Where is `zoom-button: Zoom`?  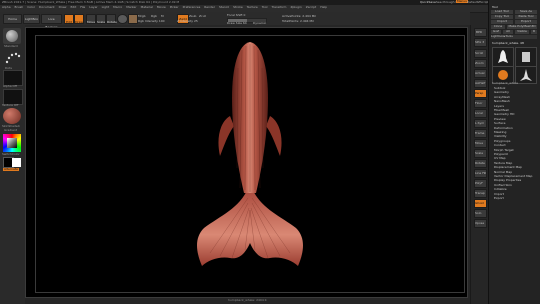
zoom-button: Zoom is located at coordinates (480, 63).